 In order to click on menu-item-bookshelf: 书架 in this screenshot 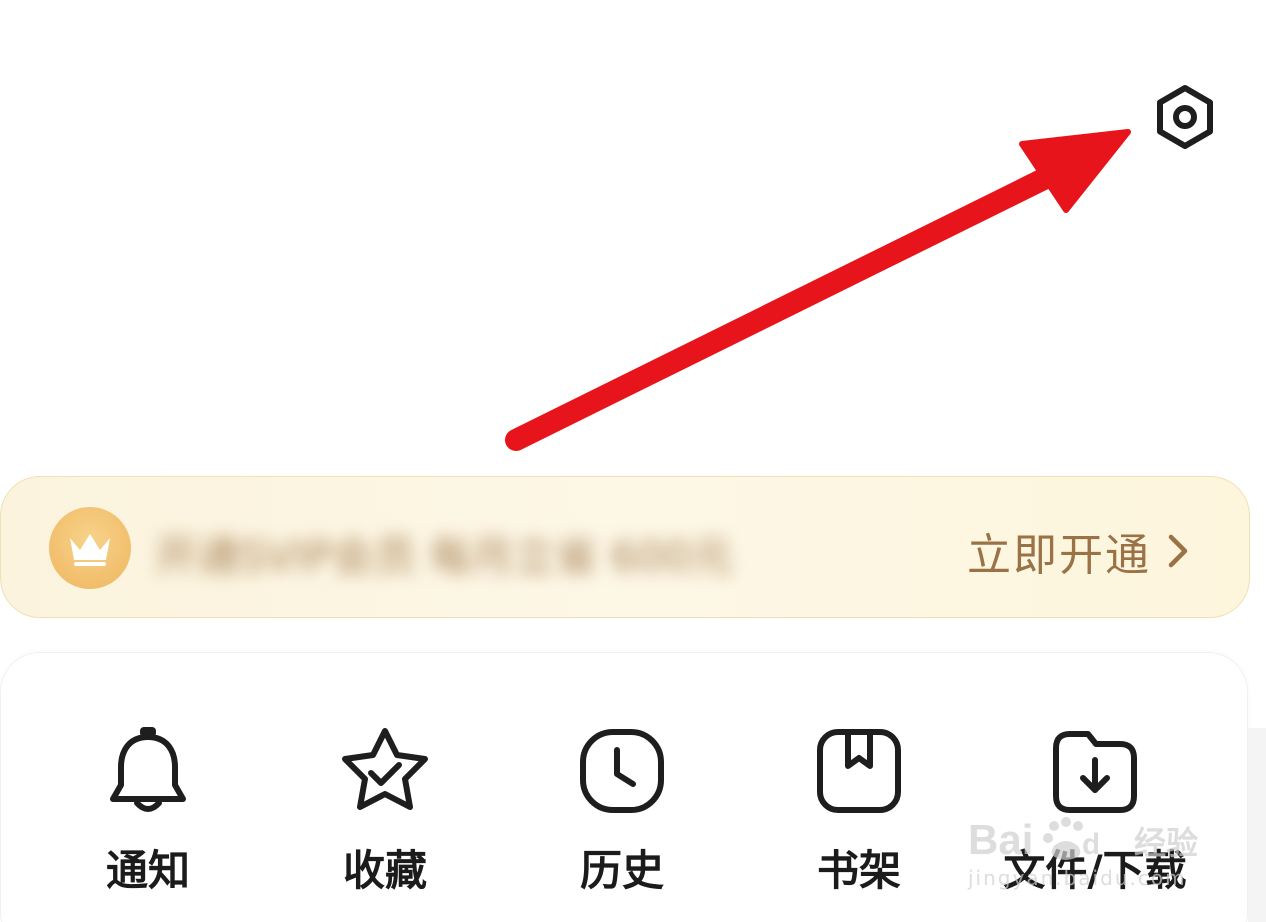, I will do `click(859, 810)`.